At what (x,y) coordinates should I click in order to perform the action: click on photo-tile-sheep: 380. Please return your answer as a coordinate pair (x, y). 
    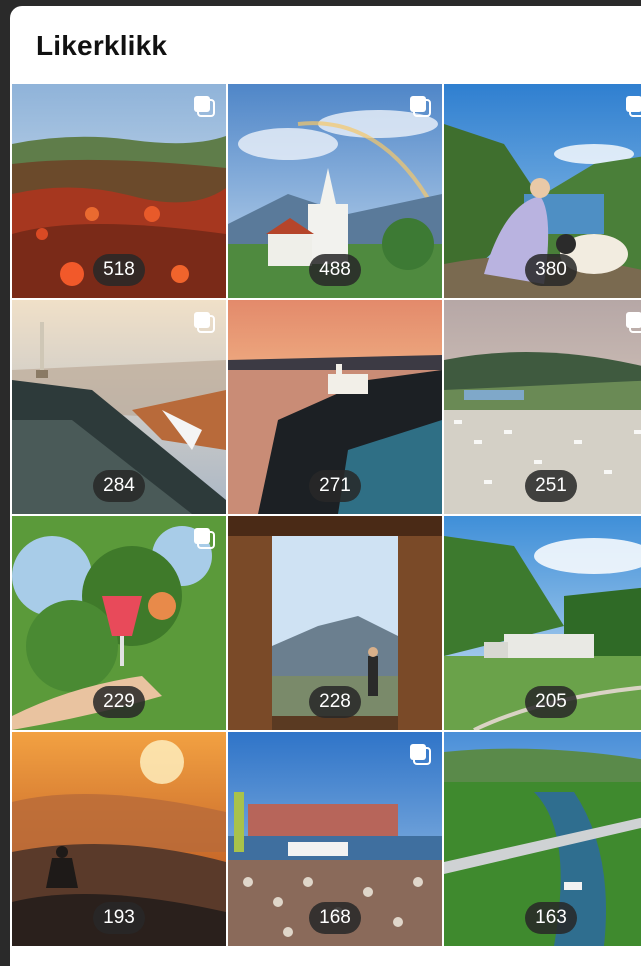
    Looking at the image, I should click on (542, 191).